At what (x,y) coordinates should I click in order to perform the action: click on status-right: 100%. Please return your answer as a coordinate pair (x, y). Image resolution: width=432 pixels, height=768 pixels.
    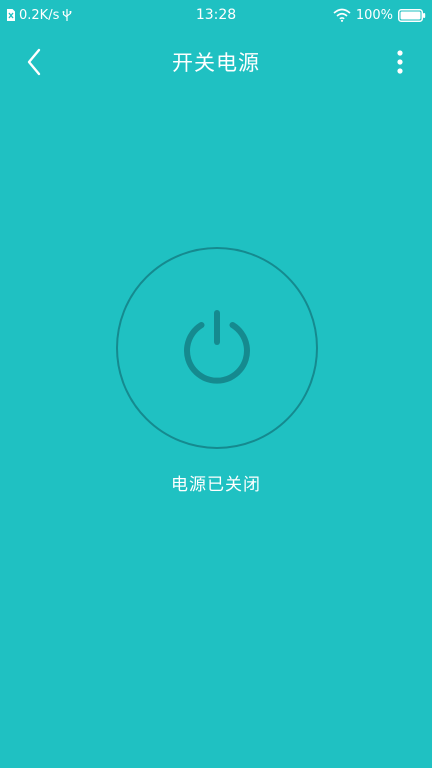
    Looking at the image, I should click on (379, 15).